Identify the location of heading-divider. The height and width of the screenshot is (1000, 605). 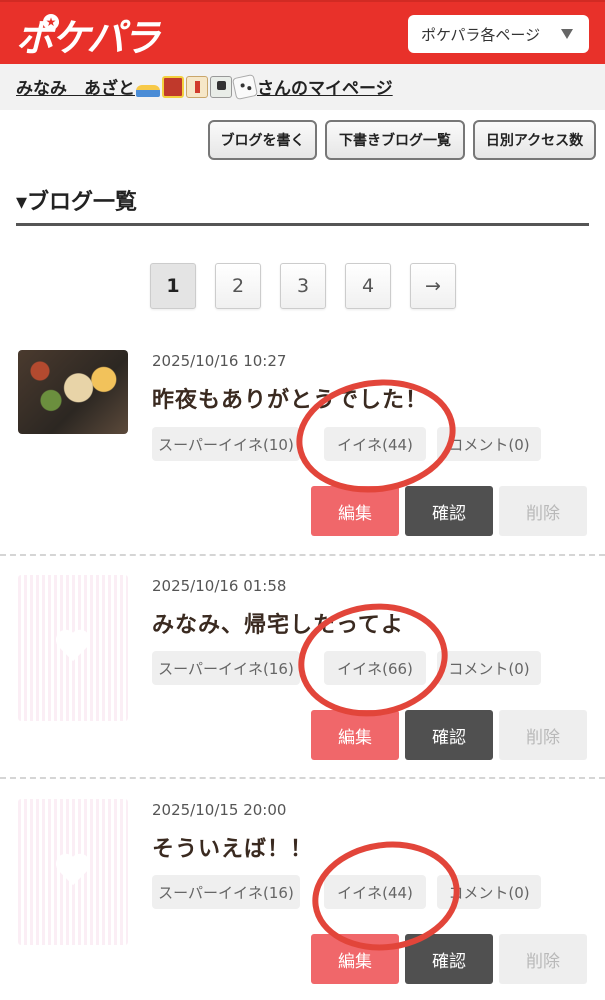
(302, 224).